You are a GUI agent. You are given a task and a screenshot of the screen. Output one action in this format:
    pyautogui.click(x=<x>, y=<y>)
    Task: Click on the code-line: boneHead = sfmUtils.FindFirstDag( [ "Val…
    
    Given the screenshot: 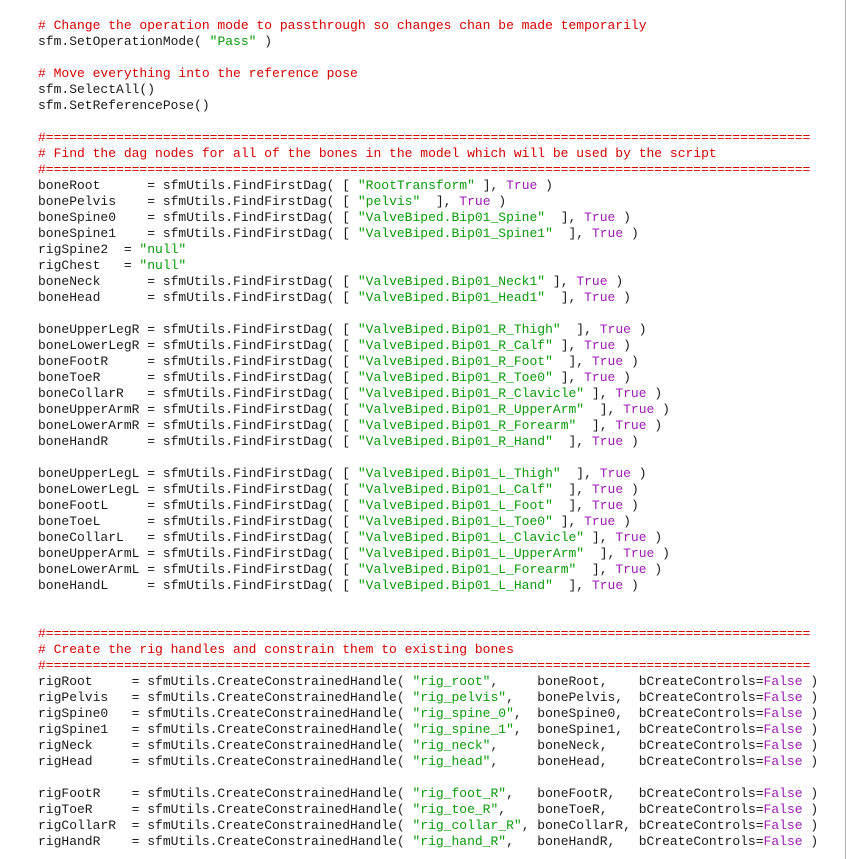 What is the action you would take?
    pyautogui.click(x=428, y=298)
    